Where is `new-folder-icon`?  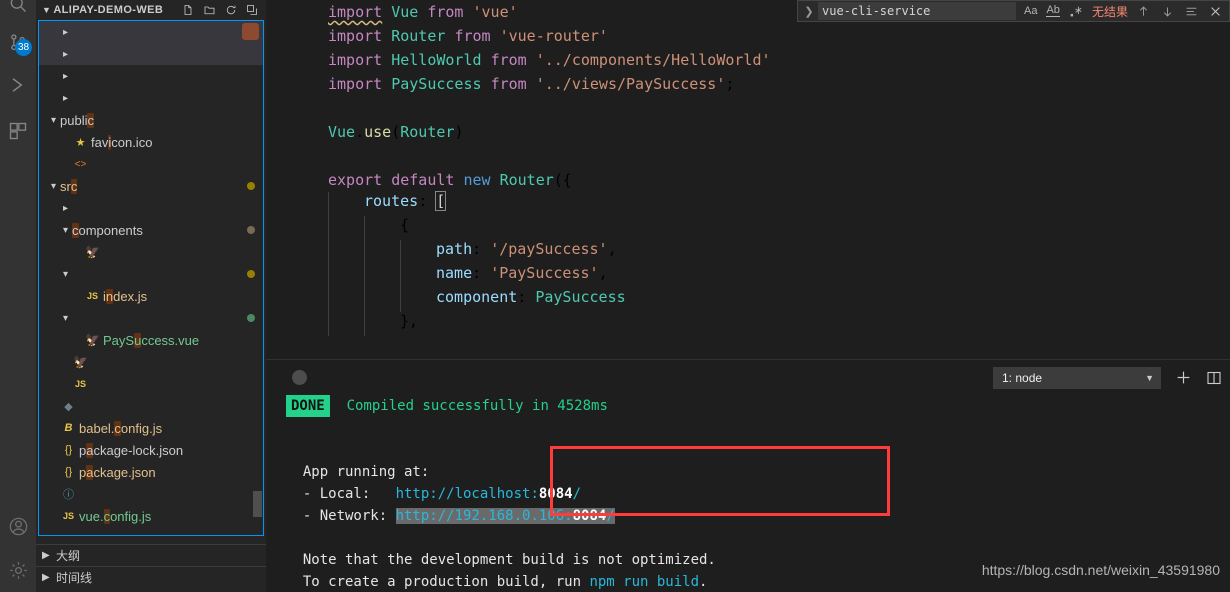
new-folder-icon is located at coordinates (209, 10).